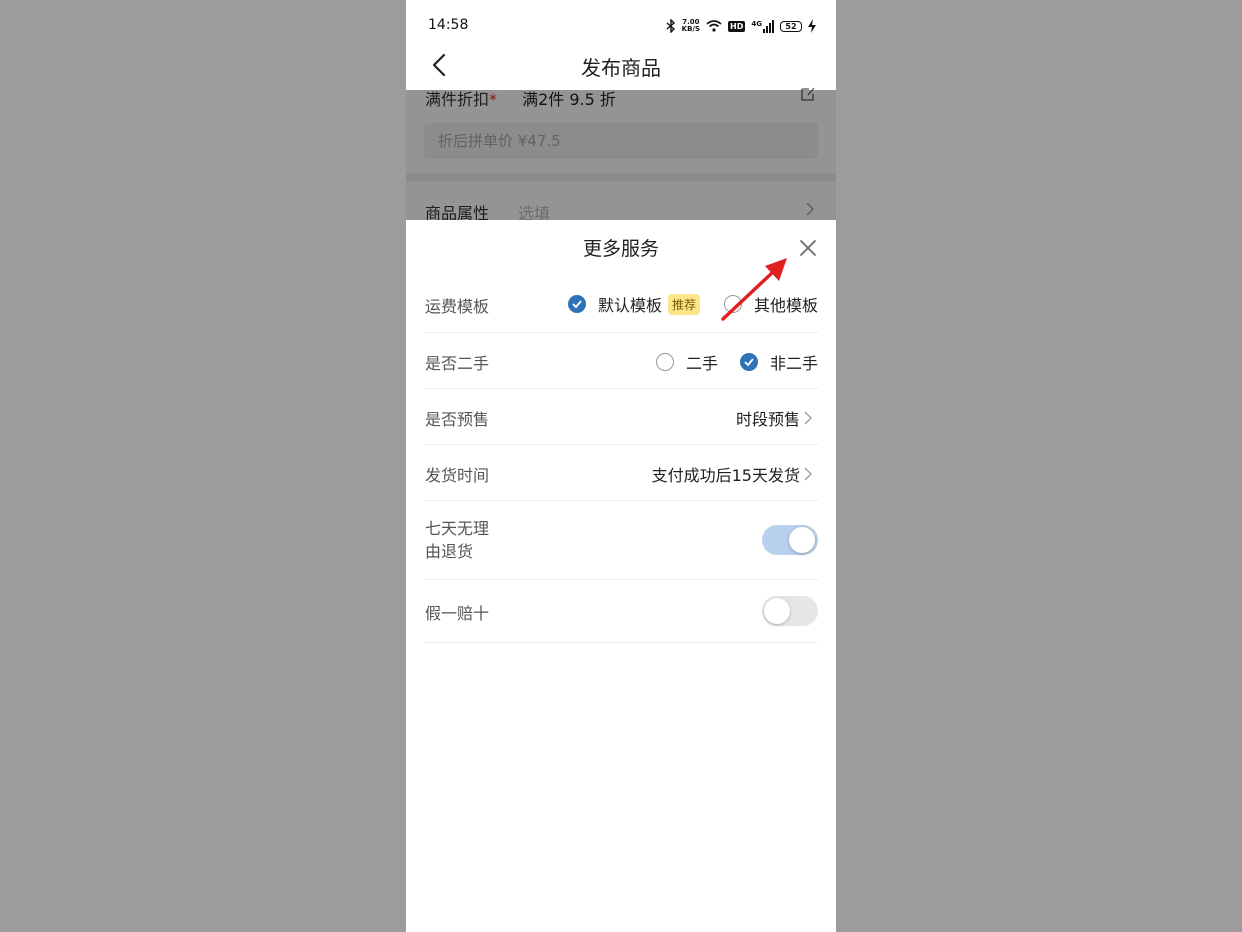 This screenshot has width=1242, height=932. Describe the element at coordinates (457, 363) in the screenshot. I see `second-hand-label: 是否二手` at that location.